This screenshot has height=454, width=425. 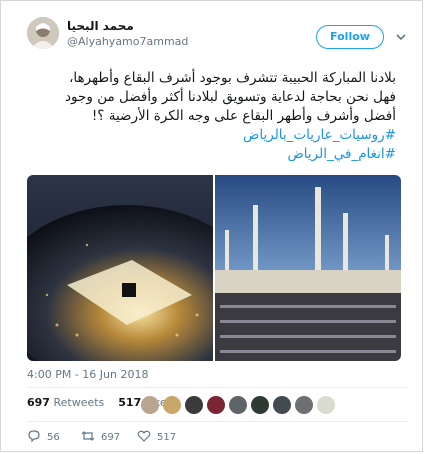 I want to click on tweet-timestamp: 4:00 PM - 16 Jun 2018, so click(x=87, y=374).